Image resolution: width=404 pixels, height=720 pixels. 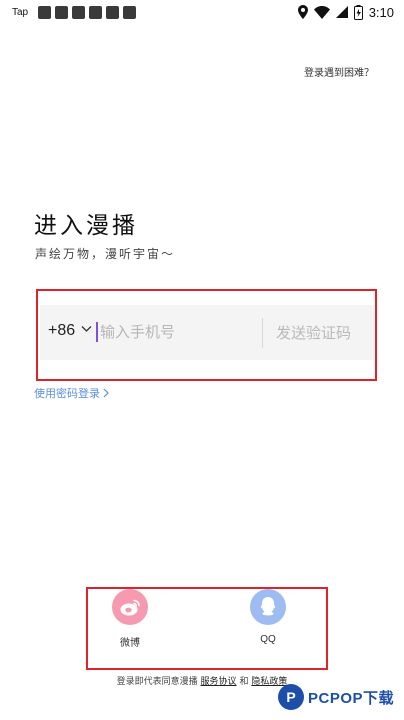 I want to click on qq-label: QQ, so click(x=268, y=639).